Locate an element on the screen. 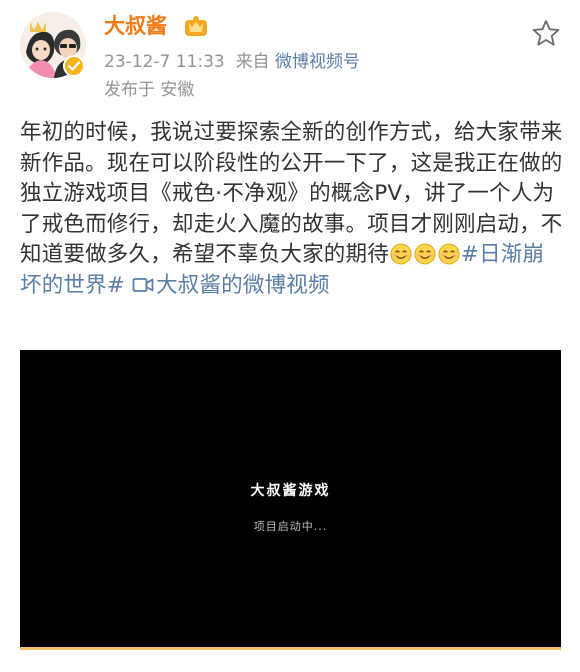 This screenshot has width=580, height=672. video-bottom-strip is located at coordinates (290, 648).